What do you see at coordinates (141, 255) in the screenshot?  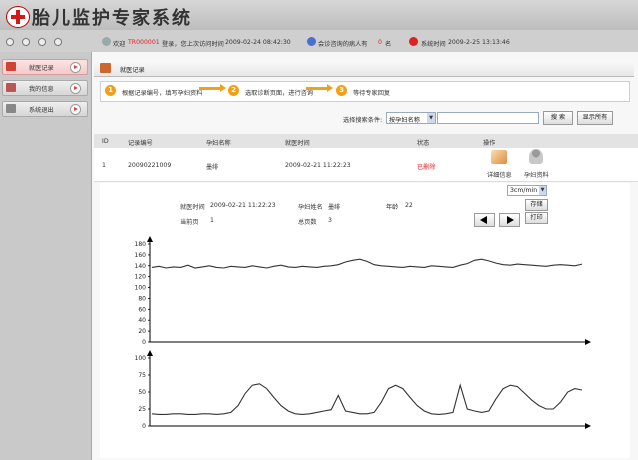 I see `y-tick-label: 160` at bounding box center [141, 255].